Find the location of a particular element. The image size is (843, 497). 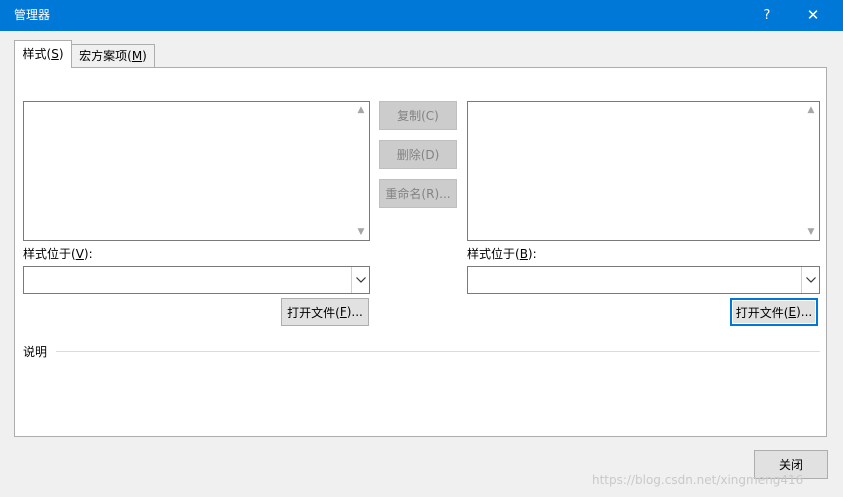

left-style-list: ▲ ▼ is located at coordinates (196, 171).